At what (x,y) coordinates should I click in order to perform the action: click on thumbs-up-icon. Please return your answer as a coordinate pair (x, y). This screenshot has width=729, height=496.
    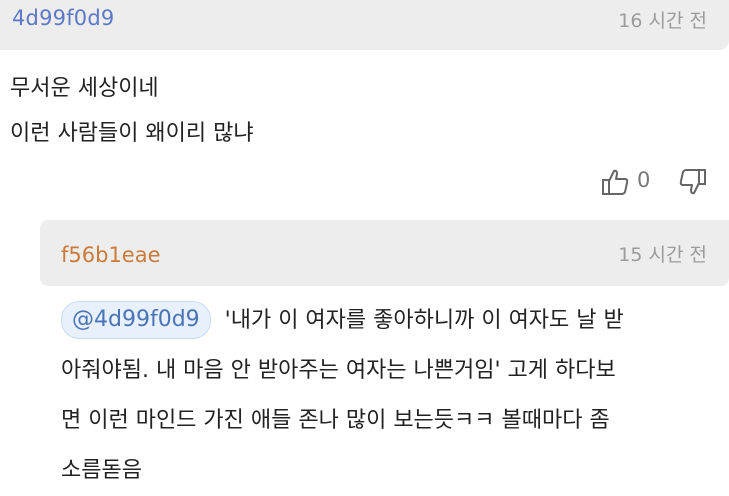
    Looking at the image, I should click on (615, 182).